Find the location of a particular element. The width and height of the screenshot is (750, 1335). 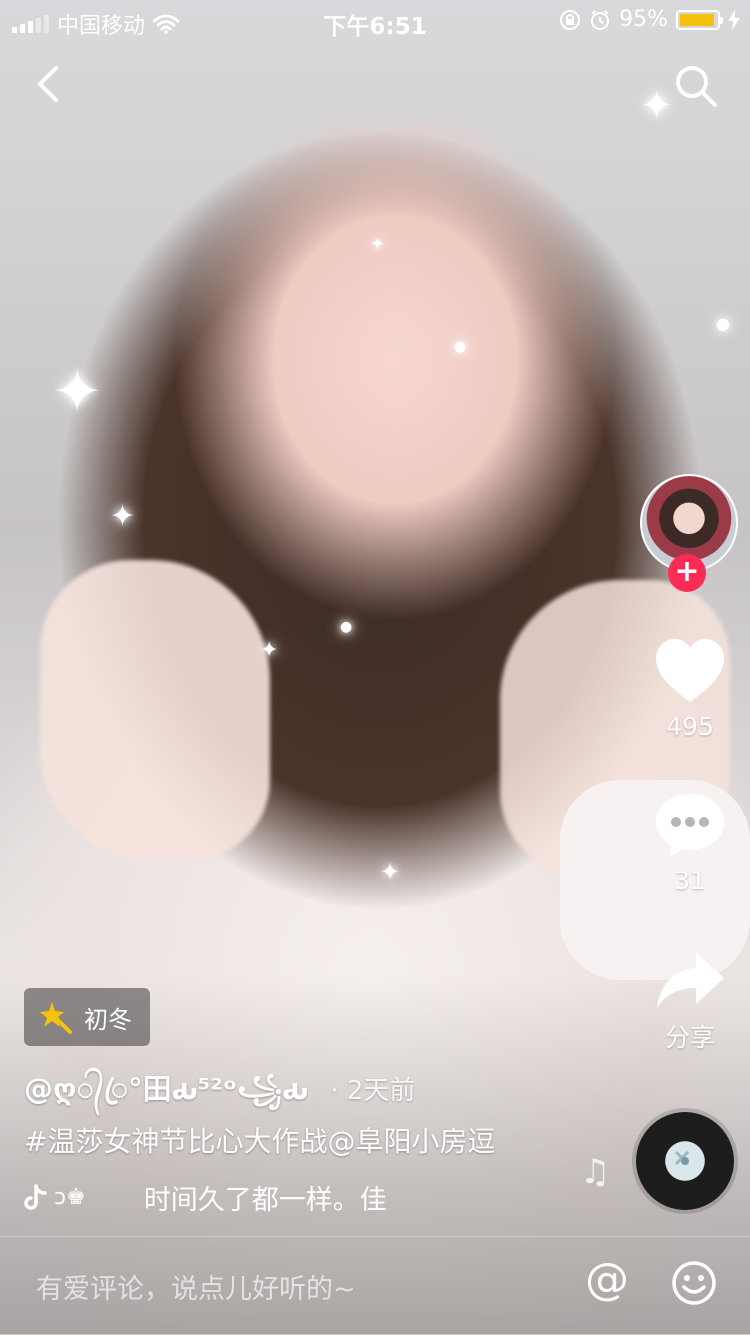

like-count: 495 is located at coordinates (690, 726).